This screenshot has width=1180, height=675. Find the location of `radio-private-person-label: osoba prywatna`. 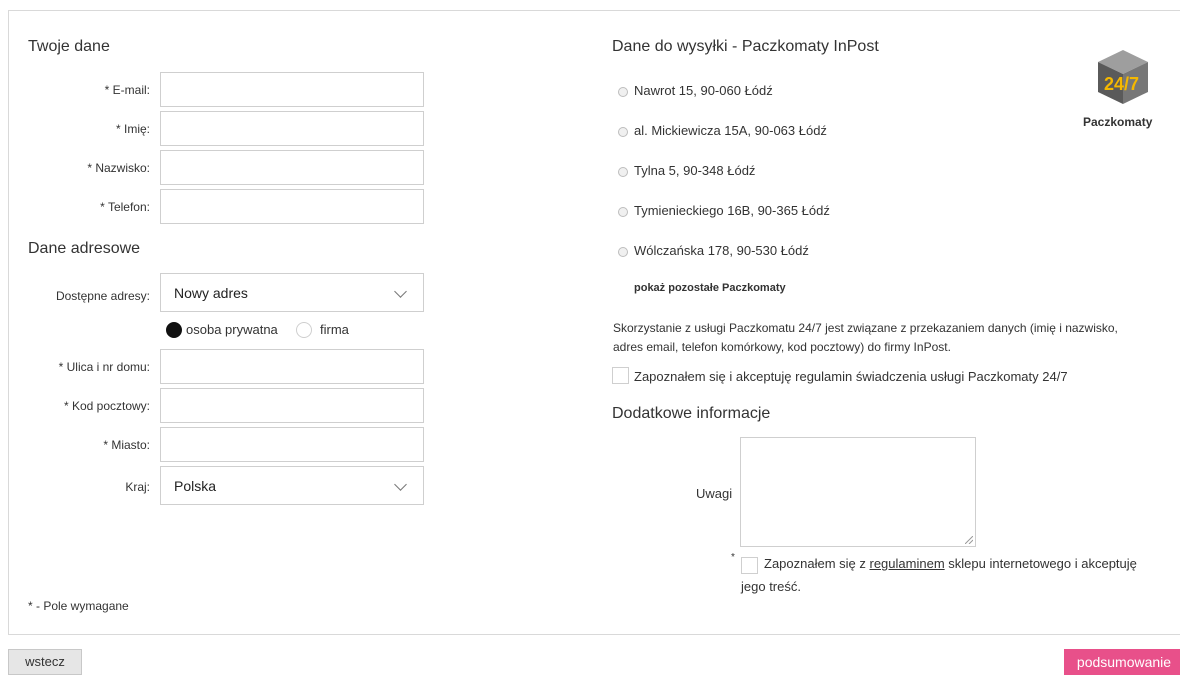

radio-private-person-label: osoba prywatna is located at coordinates (232, 329).